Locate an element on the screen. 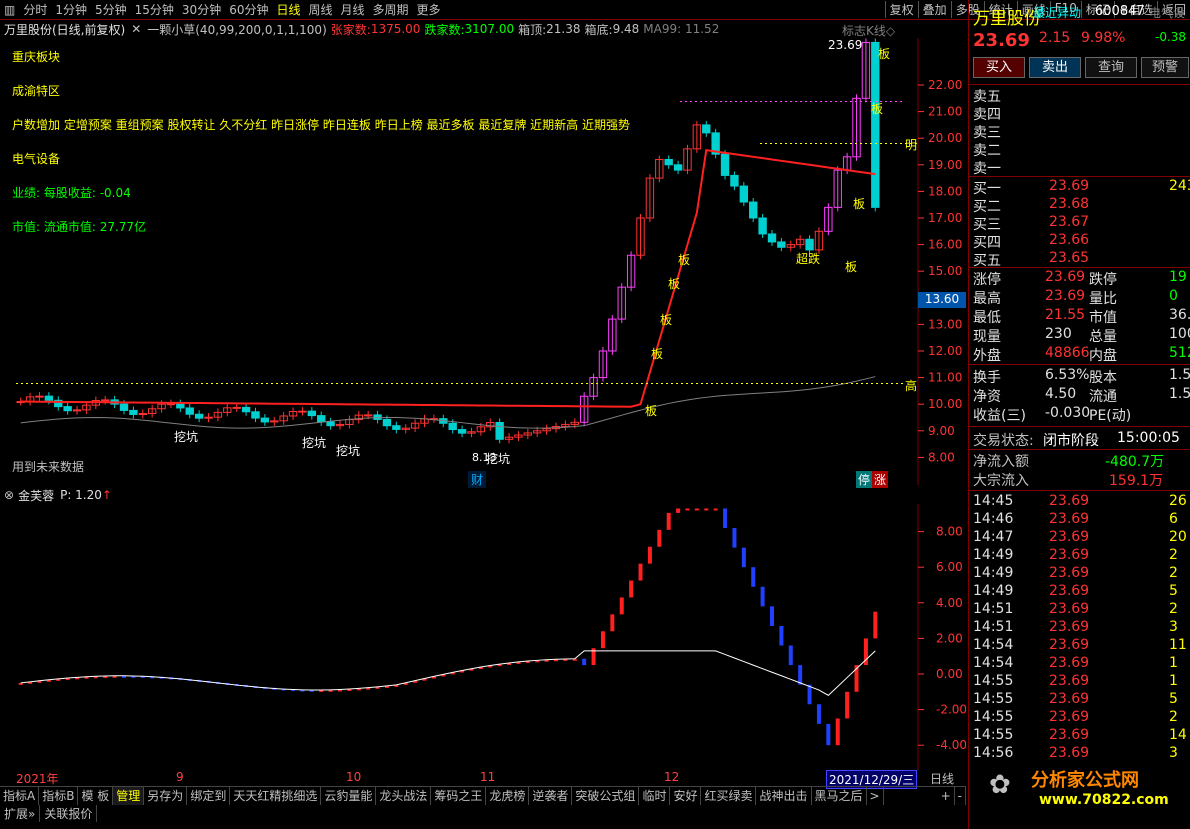  tab-indicator-11: 逆袭者 is located at coordinates (551, 795).